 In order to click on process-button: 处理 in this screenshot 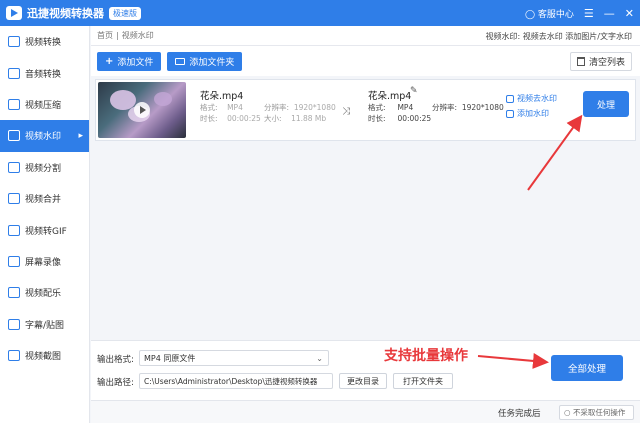, I will do `click(606, 104)`.